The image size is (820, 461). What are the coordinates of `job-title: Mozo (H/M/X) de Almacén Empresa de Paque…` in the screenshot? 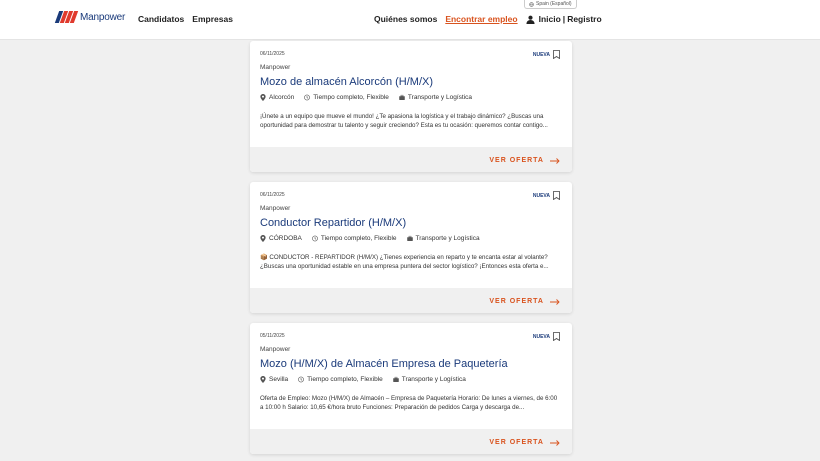 It's located at (384, 364).